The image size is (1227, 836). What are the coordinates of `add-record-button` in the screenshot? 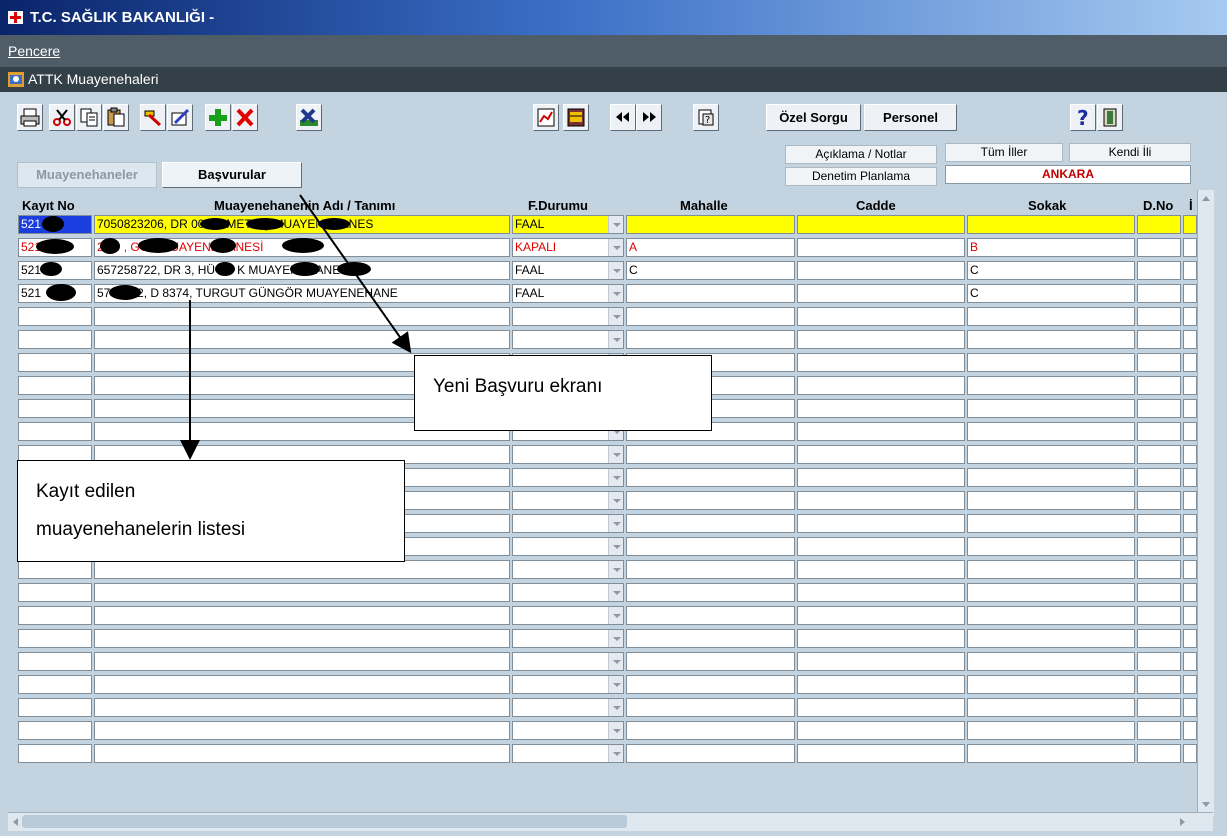 It's located at (218, 117).